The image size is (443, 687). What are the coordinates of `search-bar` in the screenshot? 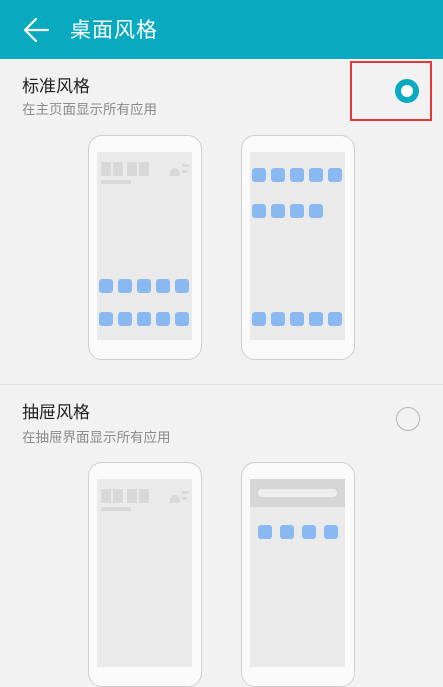 It's located at (297, 493).